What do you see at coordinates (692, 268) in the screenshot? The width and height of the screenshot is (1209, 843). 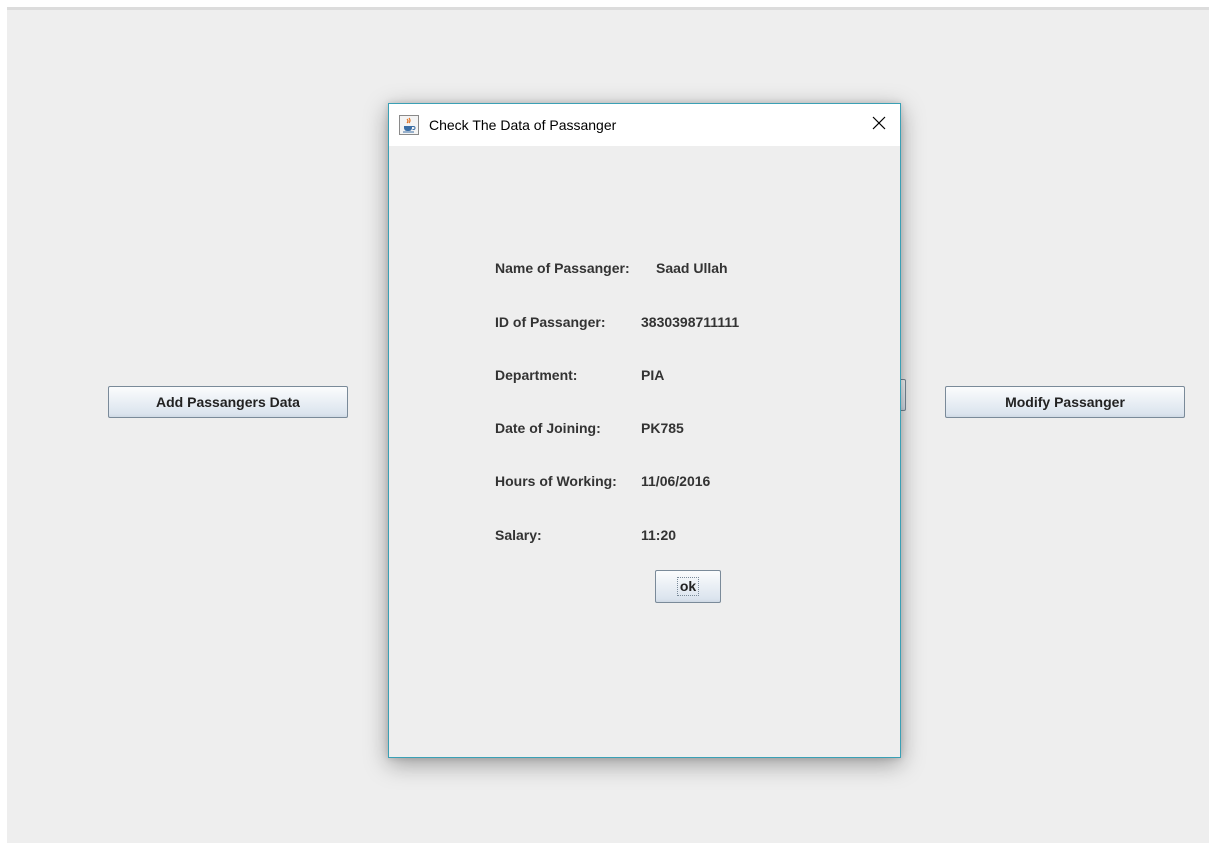 I see `value-name: Saad Ullah` at bounding box center [692, 268].